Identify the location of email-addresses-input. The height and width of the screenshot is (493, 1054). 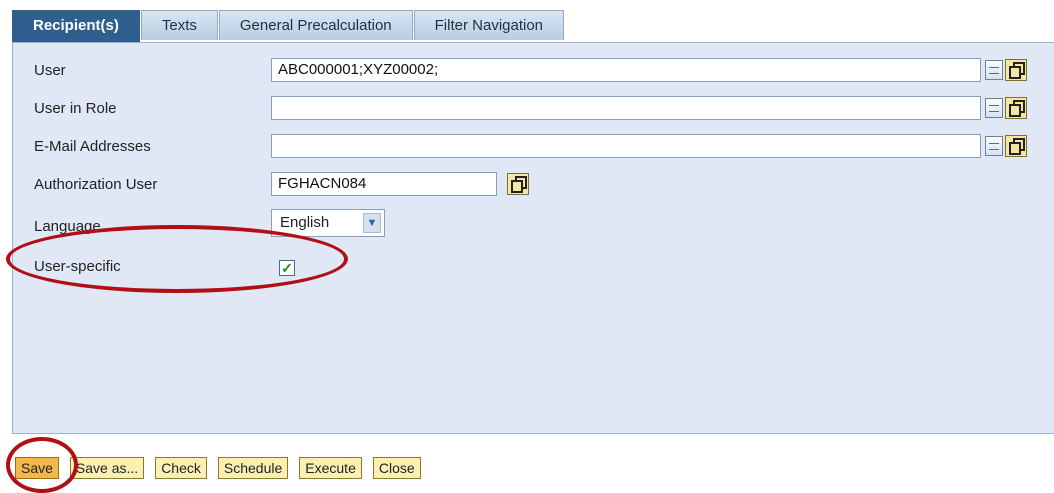
(626, 146).